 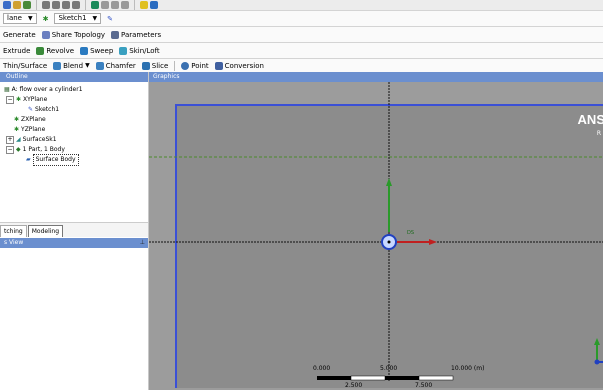 What do you see at coordinates (74, 140) in the screenshot?
I see `tree-node-surfacesk1: + ◢ SurfaceSk1` at bounding box center [74, 140].